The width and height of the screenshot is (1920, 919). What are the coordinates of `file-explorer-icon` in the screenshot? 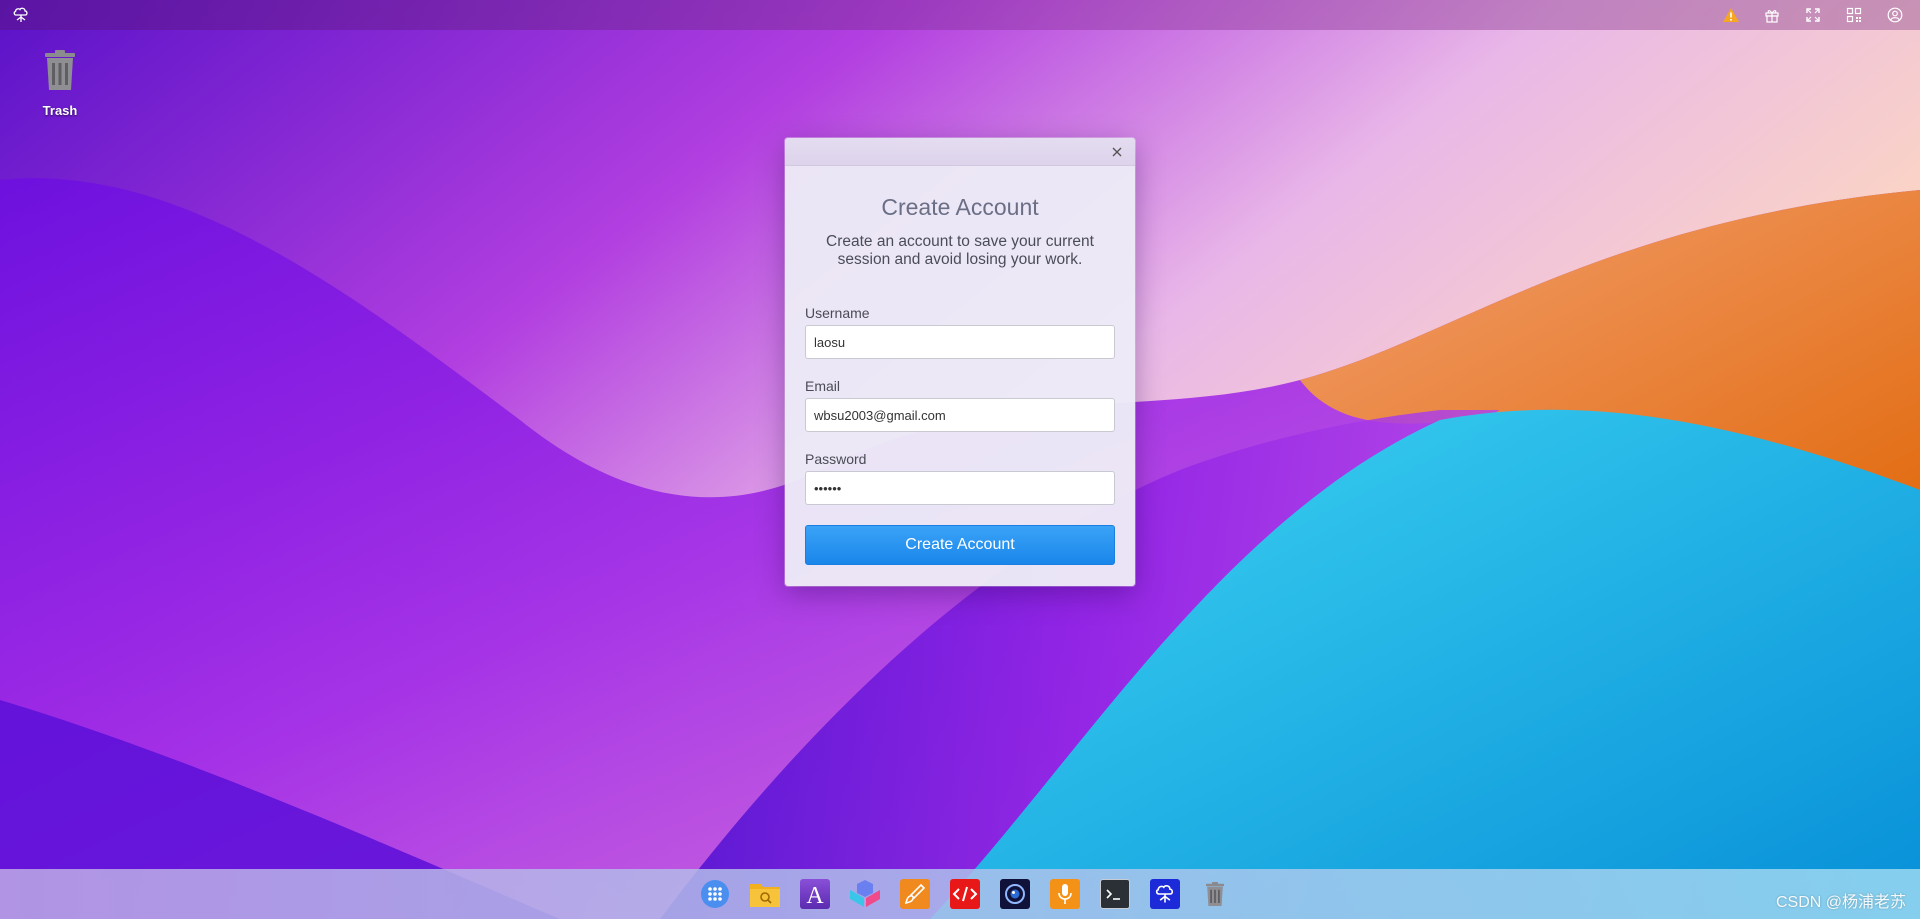 It's located at (765, 894).